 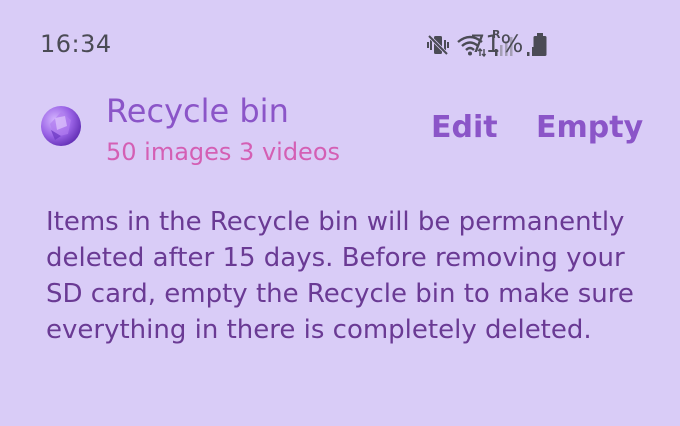 What do you see at coordinates (61, 126) in the screenshot?
I see `album-thumbnail` at bounding box center [61, 126].